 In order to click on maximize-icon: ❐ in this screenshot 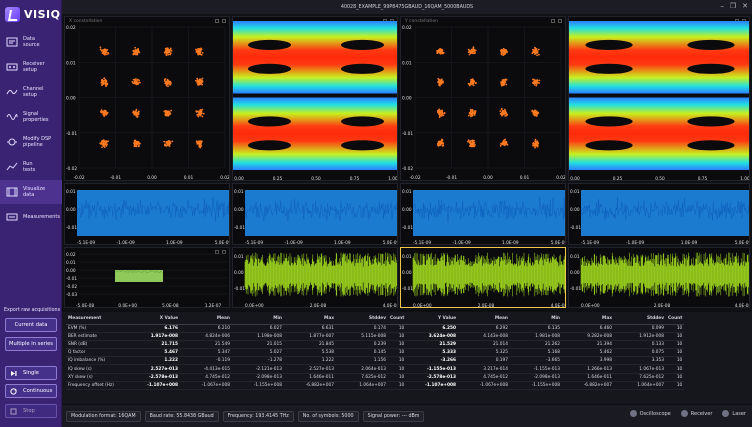, I will do `click(733, 6)`.